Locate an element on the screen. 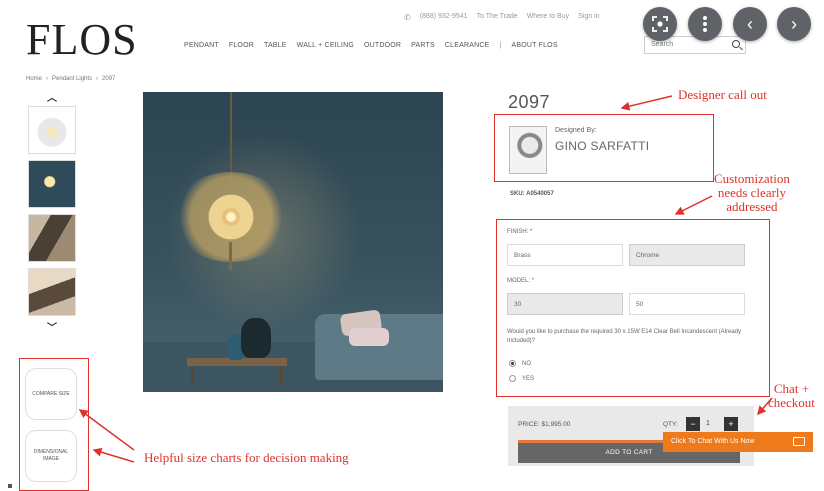  nav-parts: PARTS is located at coordinates (423, 45).